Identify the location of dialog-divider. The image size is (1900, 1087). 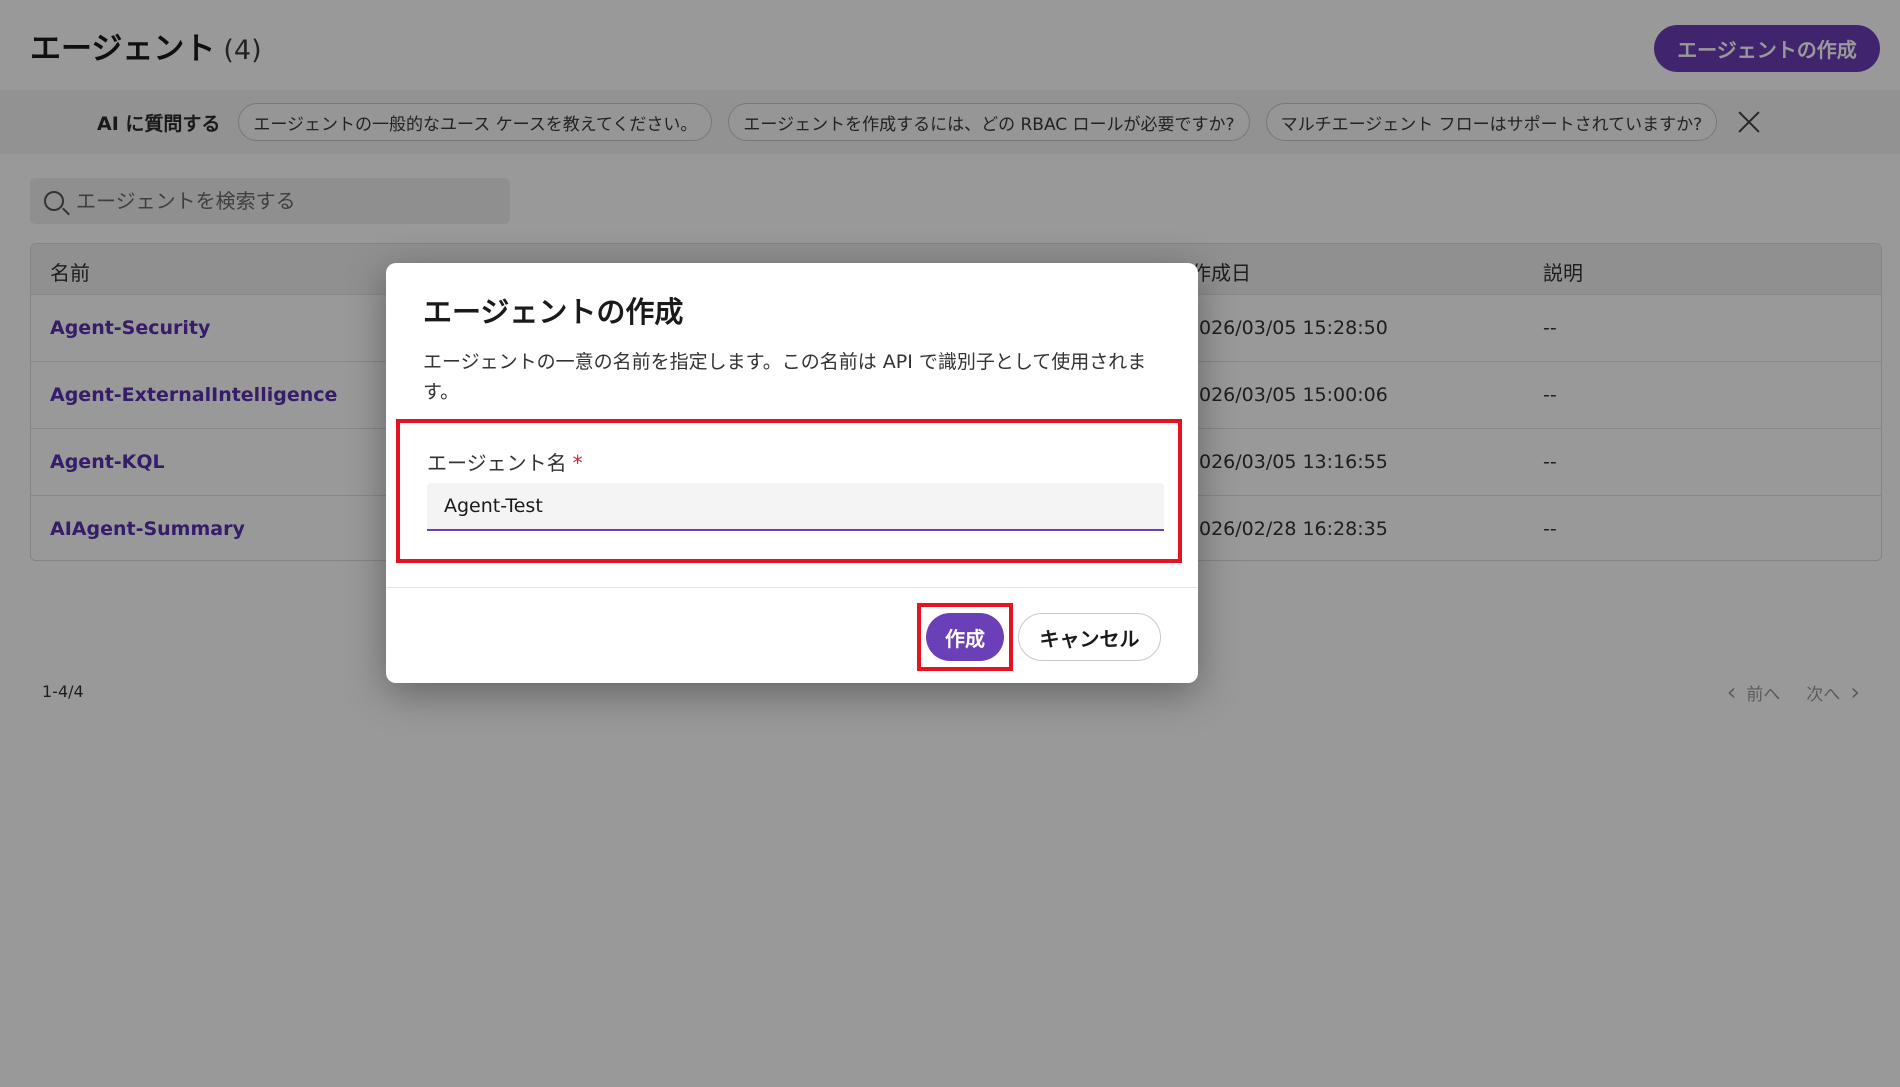
(792, 587).